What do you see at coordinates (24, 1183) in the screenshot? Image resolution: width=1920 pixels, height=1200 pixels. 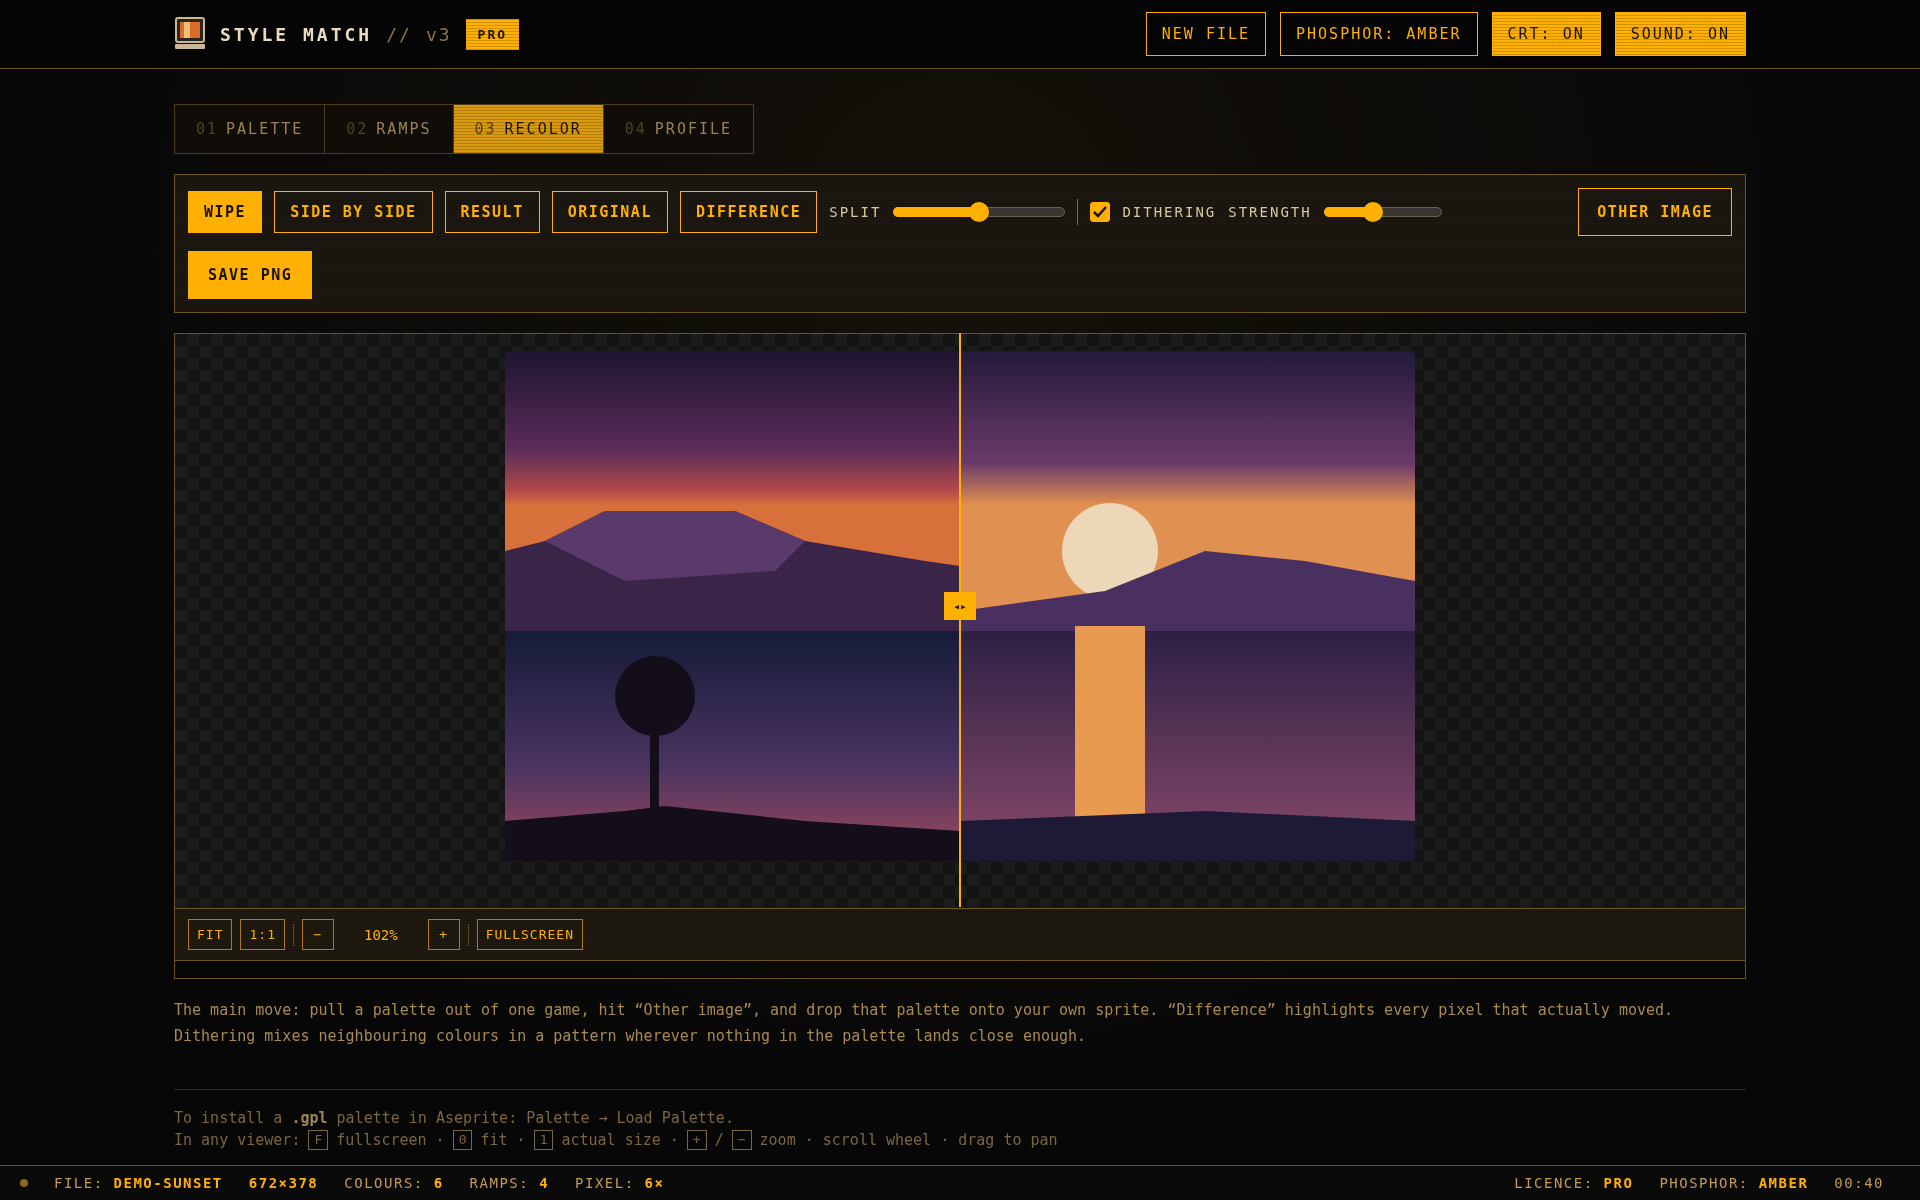 I see `status-dot` at bounding box center [24, 1183].